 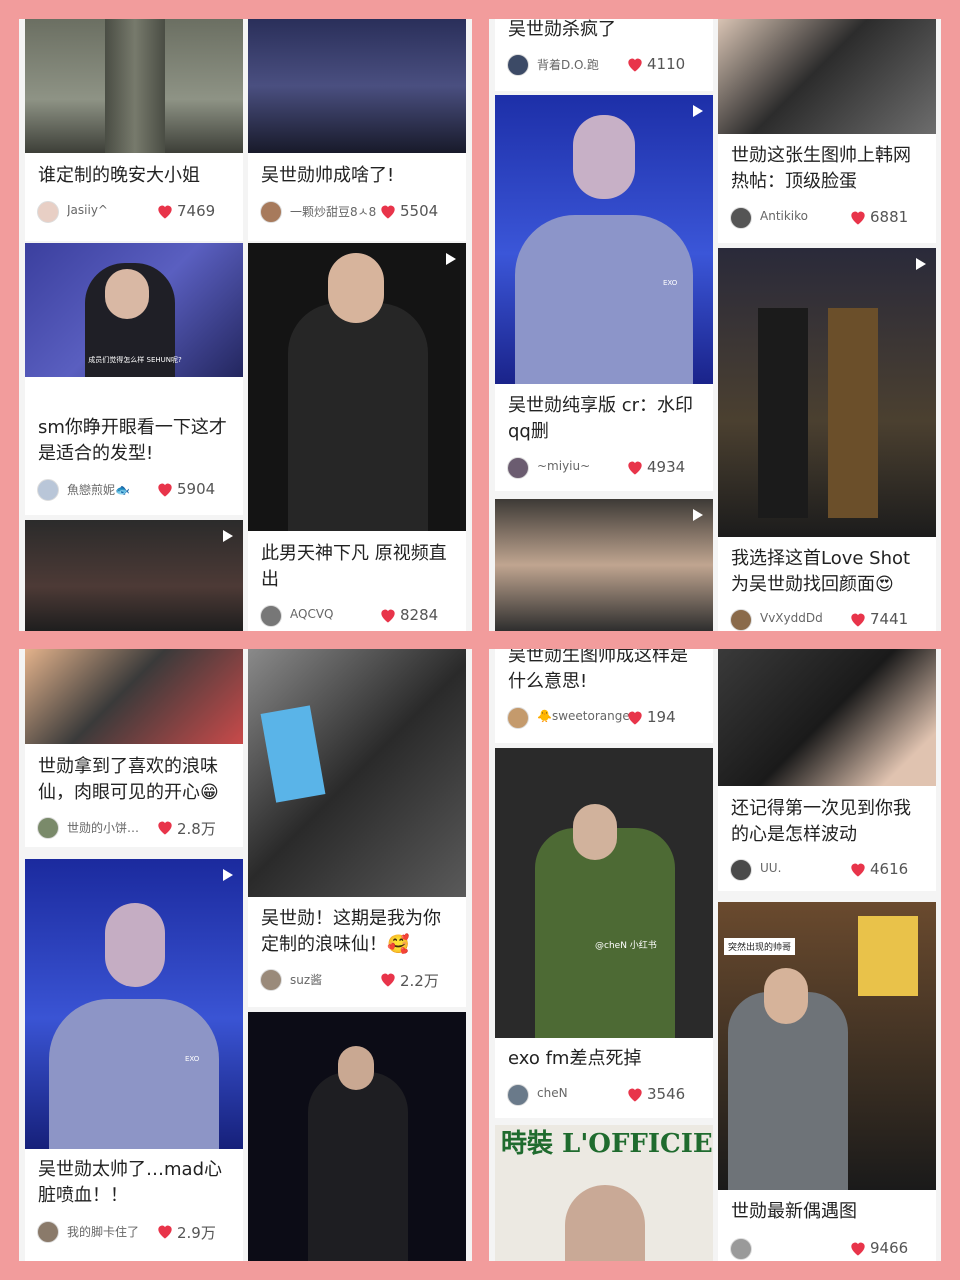 I want to click on like-count: 2.2万, so click(x=419, y=981).